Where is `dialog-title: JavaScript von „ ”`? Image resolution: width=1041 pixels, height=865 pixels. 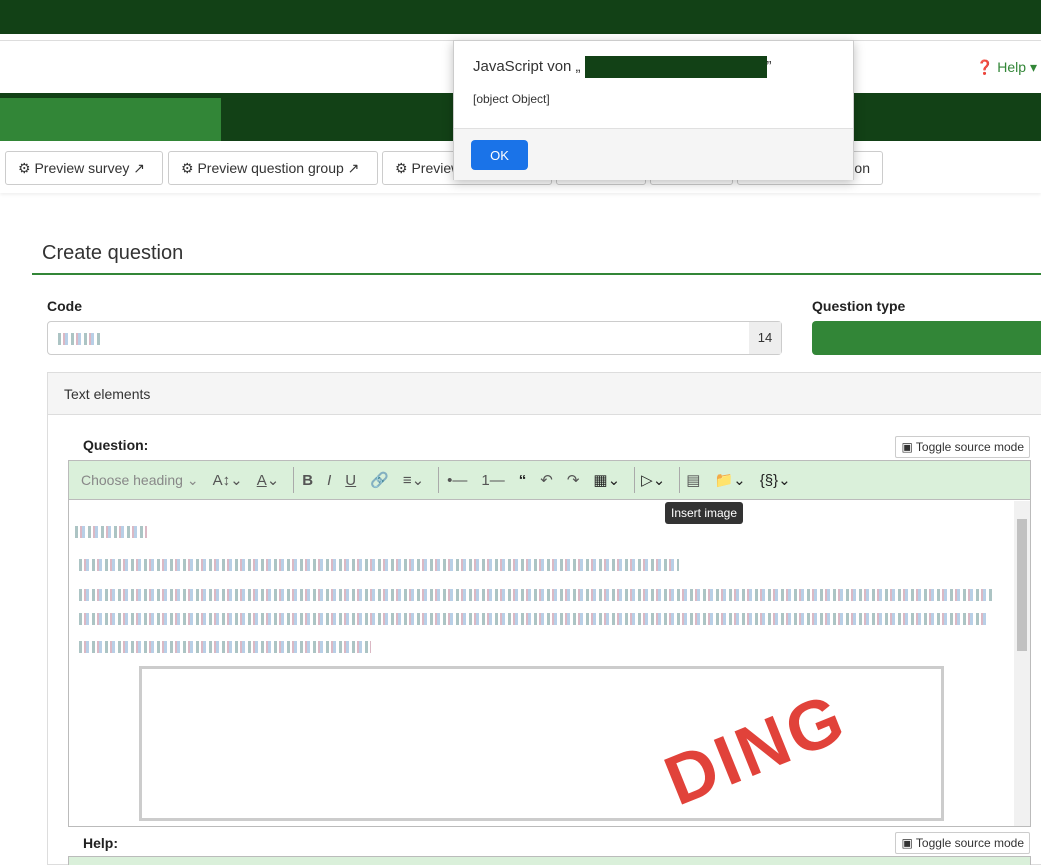
dialog-title: JavaScript von „ ” is located at coordinates (622, 67).